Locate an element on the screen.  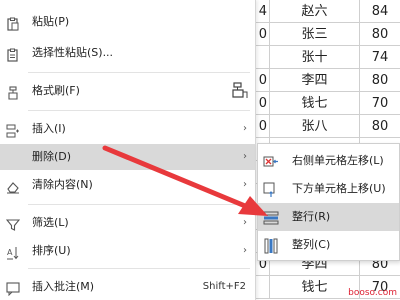
table-cell: 赵六 is located at coordinates (315, 11).